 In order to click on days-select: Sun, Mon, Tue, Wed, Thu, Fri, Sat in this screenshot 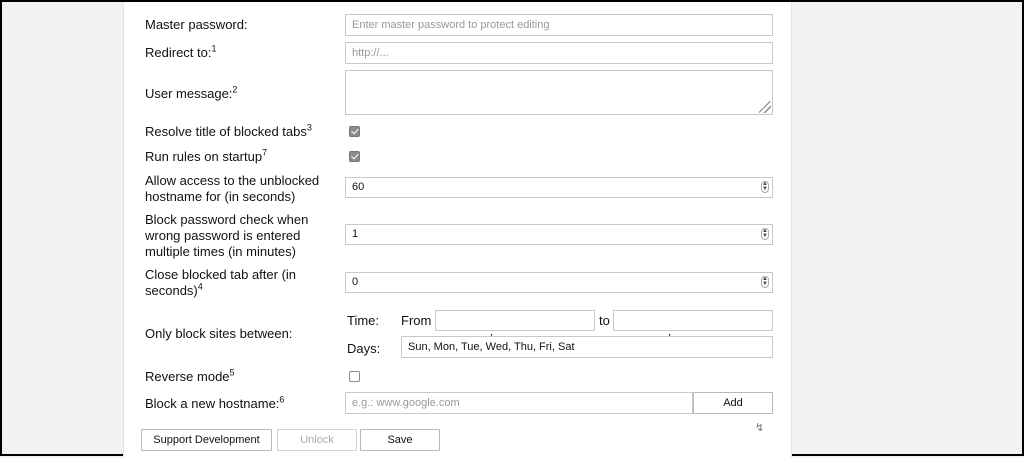, I will do `click(587, 347)`.